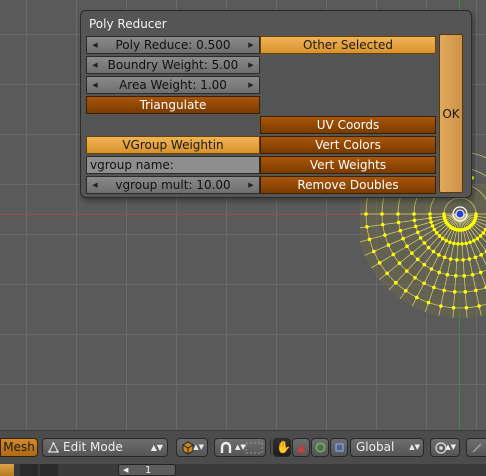 The image size is (486, 476). I want to click on vertex-mode-icon, so click(49, 470).